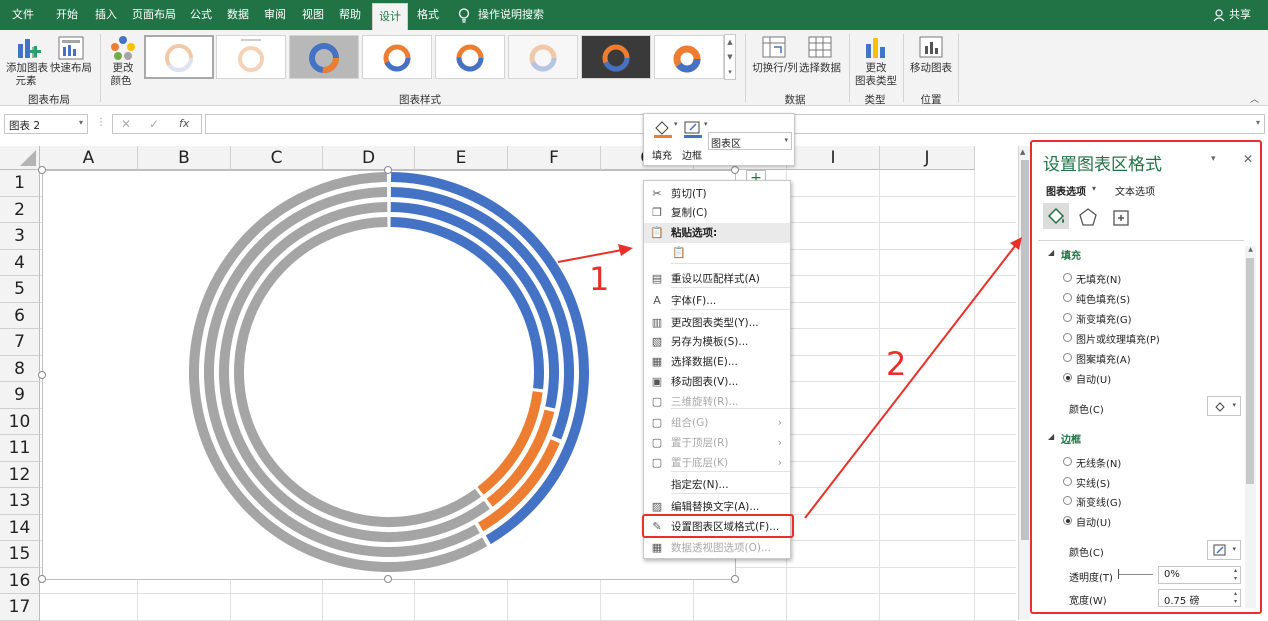 The image size is (1268, 621). What do you see at coordinates (599, 279) in the screenshot?
I see `step-1-label: 1` at bounding box center [599, 279].